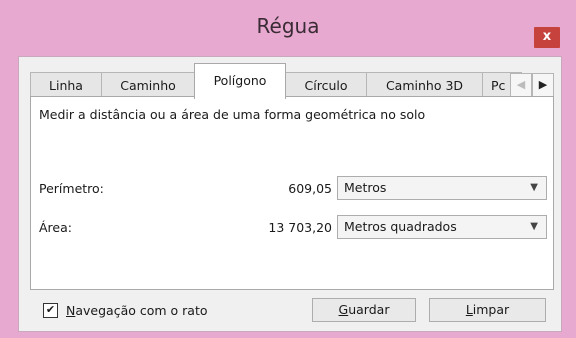 Image resolution: width=576 pixels, height=338 pixels. What do you see at coordinates (343, 309) in the screenshot?
I see `mnemonic: G` at bounding box center [343, 309].